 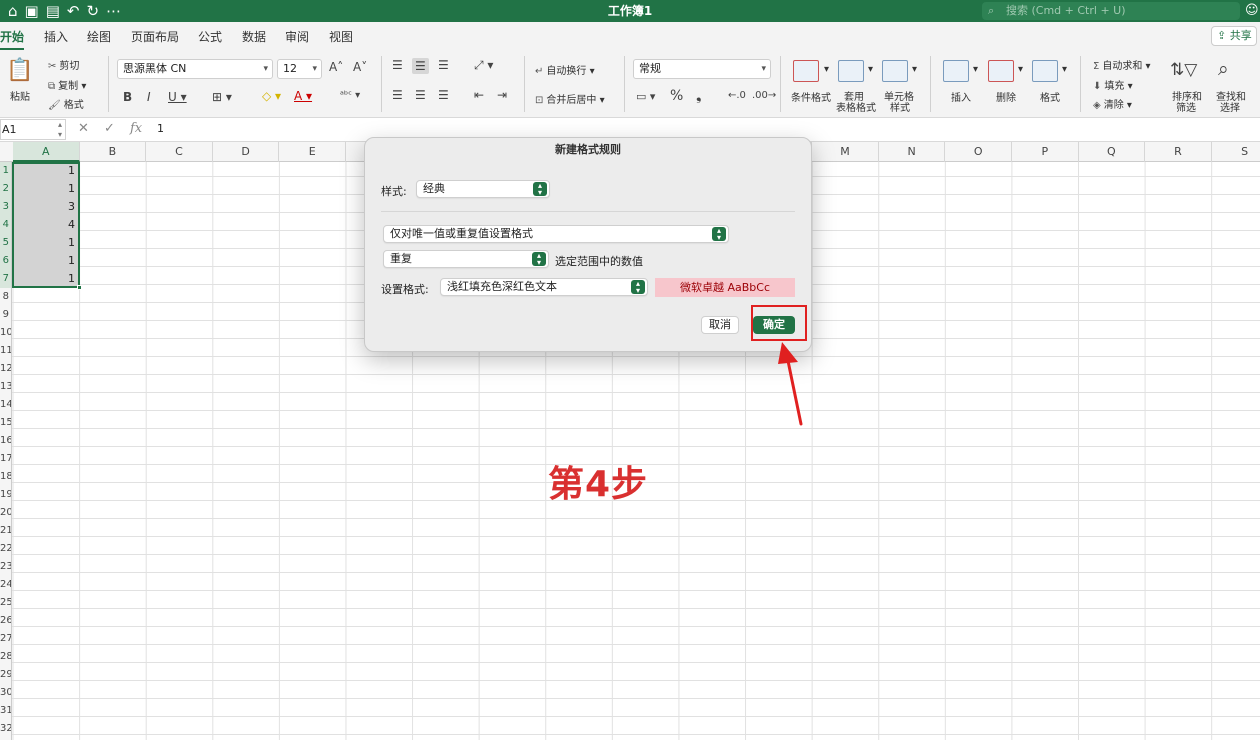 I want to click on column-header-p: P, so click(x=1045, y=152).